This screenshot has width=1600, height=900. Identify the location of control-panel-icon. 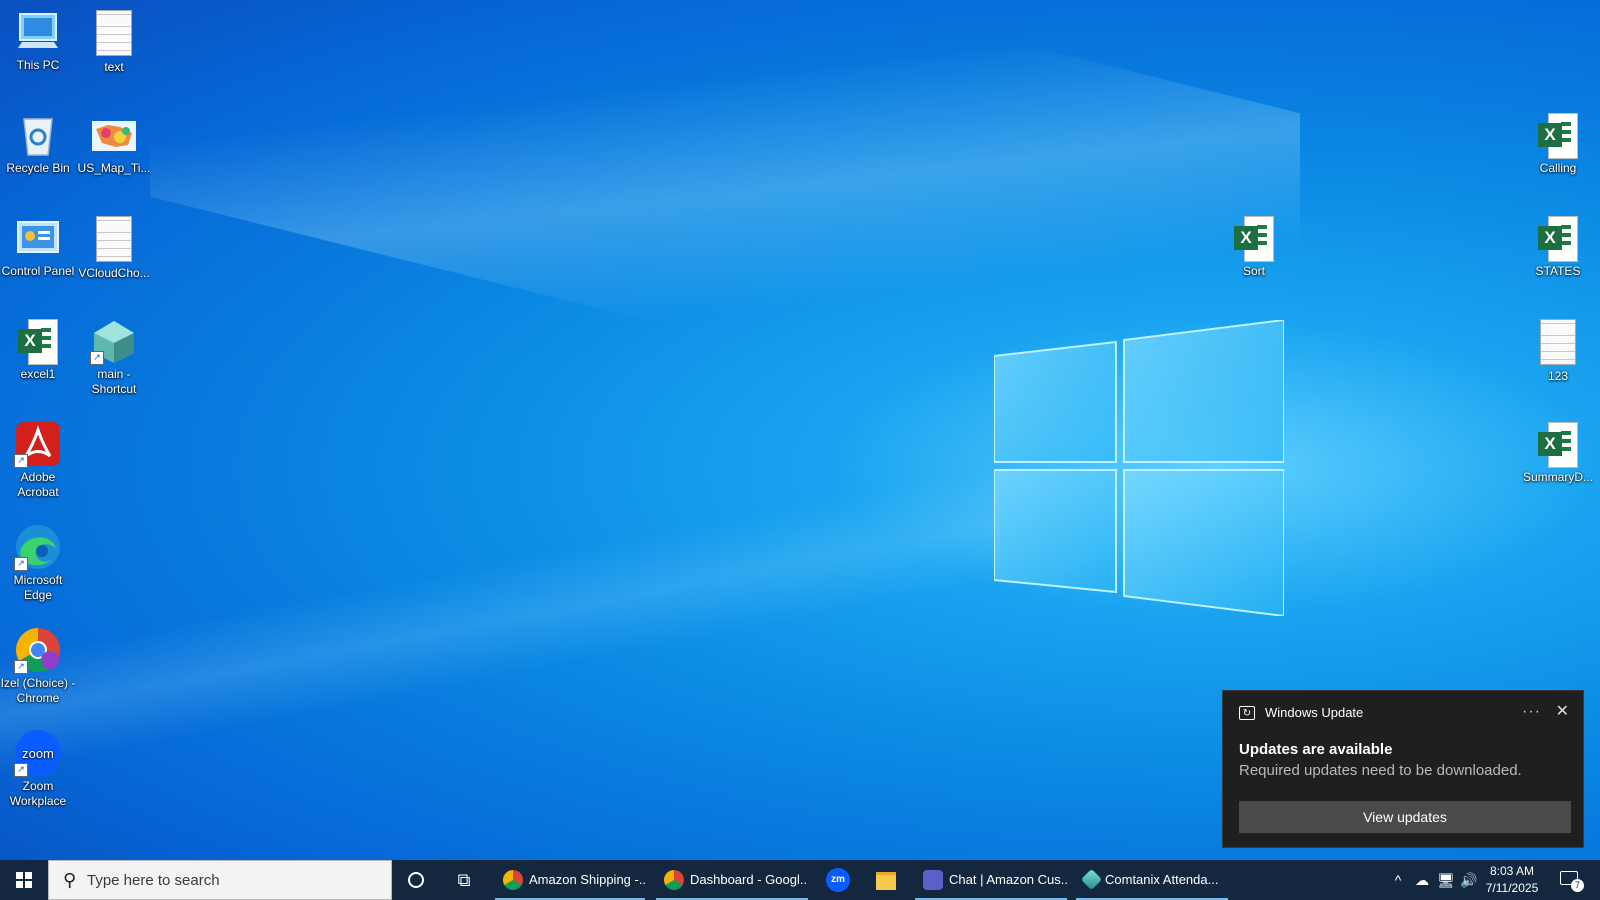
(38, 238).